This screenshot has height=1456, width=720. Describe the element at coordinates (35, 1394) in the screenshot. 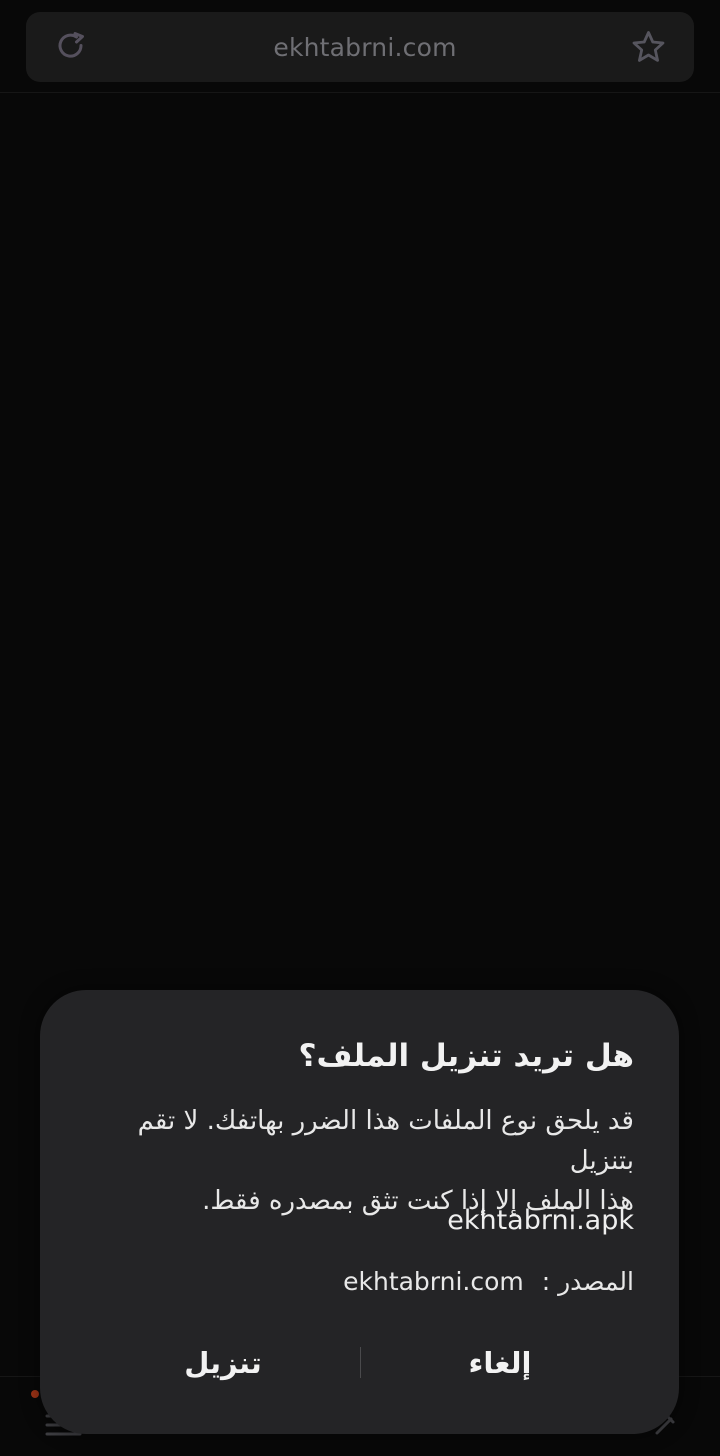

I see `notification-dot` at that location.